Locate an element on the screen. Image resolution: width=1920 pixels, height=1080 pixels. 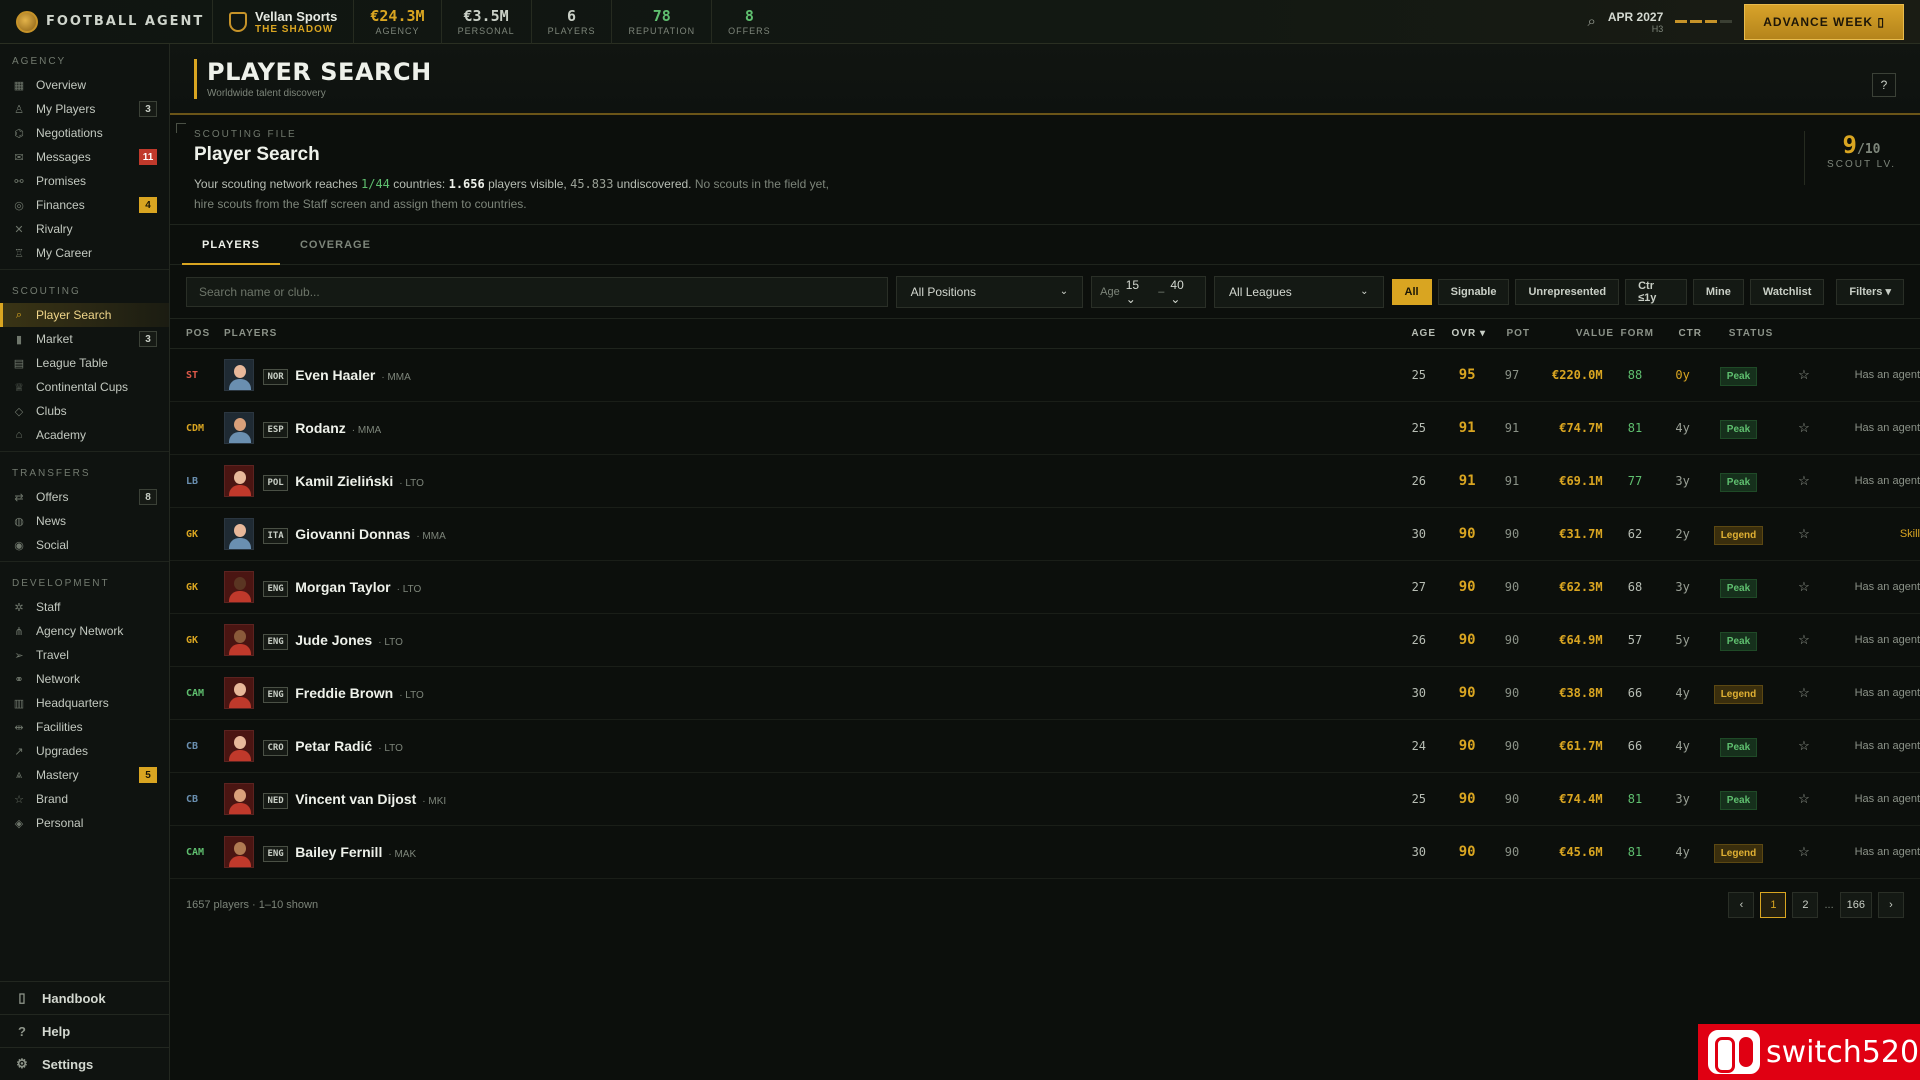
advance-week-button: ADVANCE WEEK ▯ is located at coordinates (1824, 21).